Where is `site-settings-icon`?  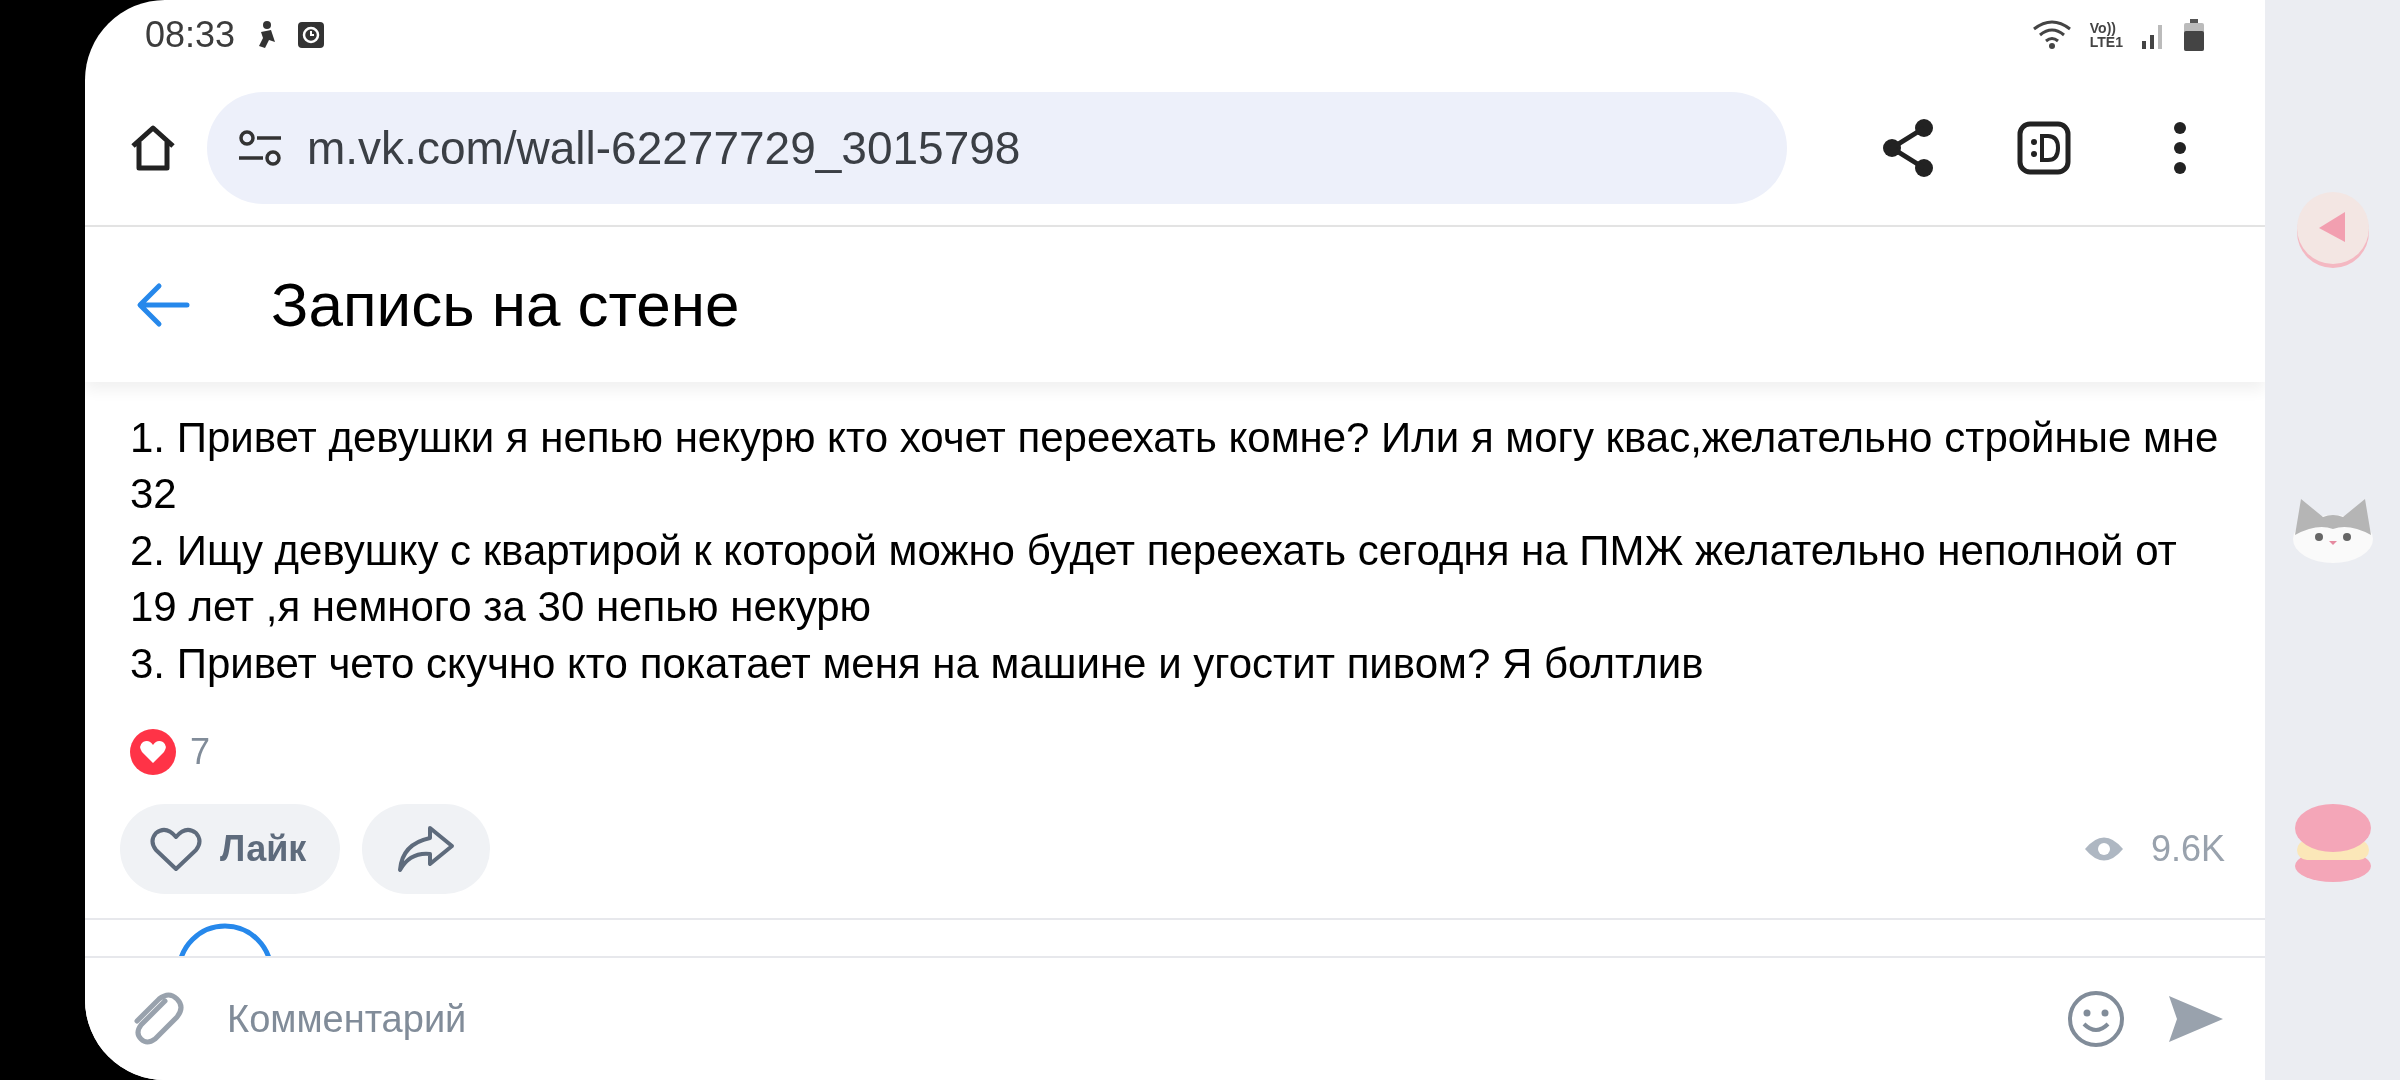 site-settings-icon is located at coordinates (260, 147).